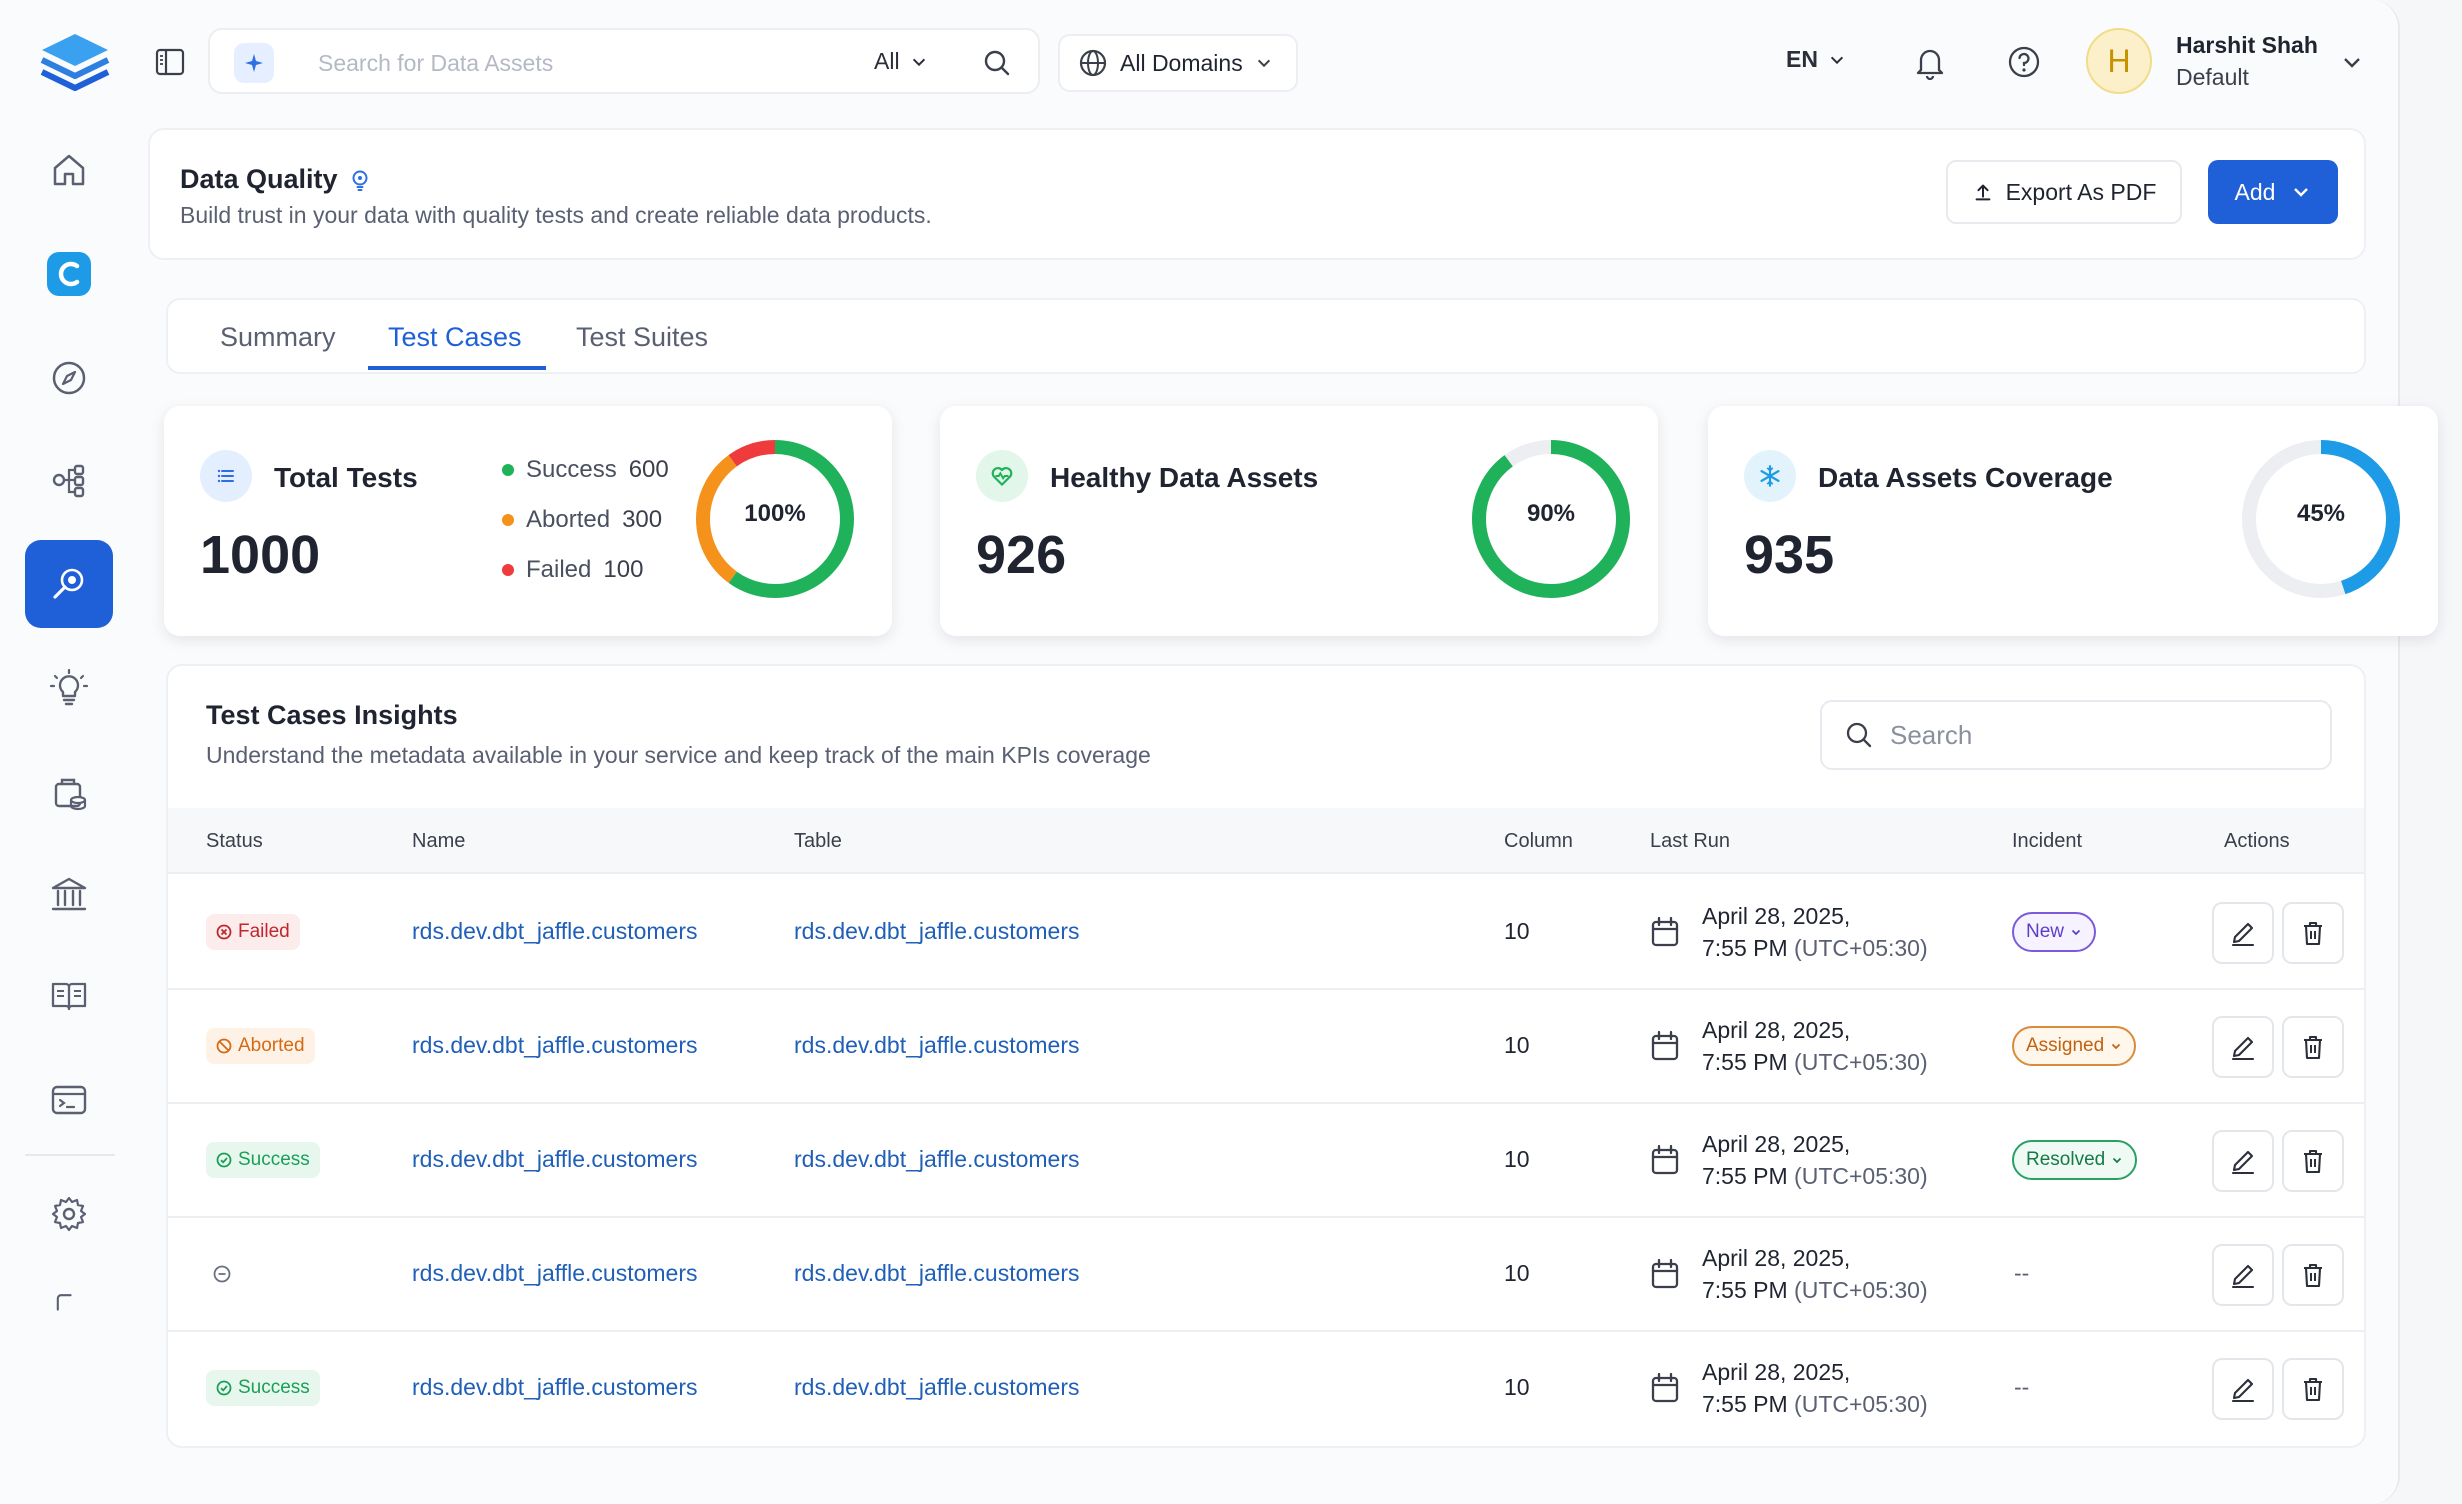 The height and width of the screenshot is (1504, 2462). What do you see at coordinates (69, 1214) in the screenshot?
I see `settings-gear-icon` at bounding box center [69, 1214].